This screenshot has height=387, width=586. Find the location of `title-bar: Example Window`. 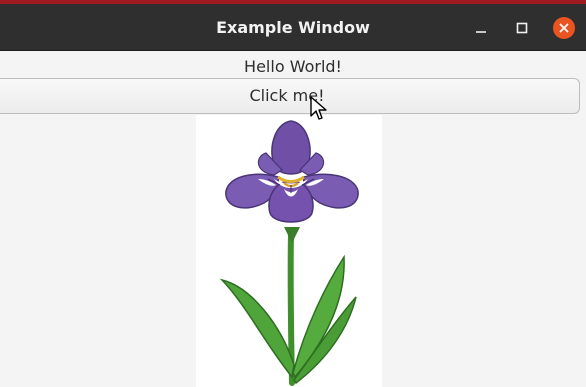

title-bar: Example Window is located at coordinates (293, 27).